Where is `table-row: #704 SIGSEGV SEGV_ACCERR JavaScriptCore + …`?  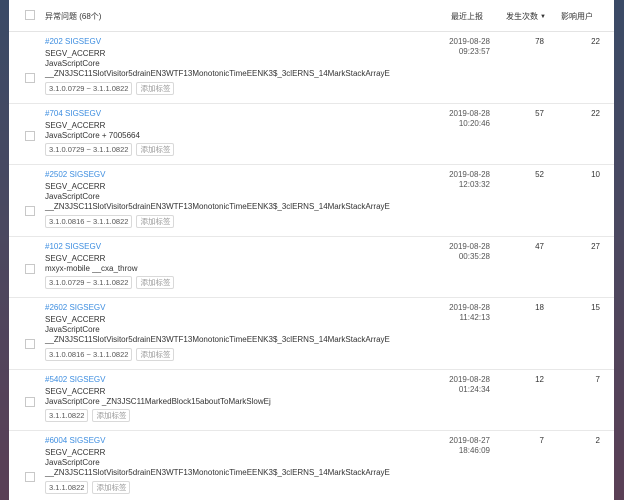 table-row: #704 SIGSEGV SEGV_ACCERR JavaScriptCore + … is located at coordinates (311, 134).